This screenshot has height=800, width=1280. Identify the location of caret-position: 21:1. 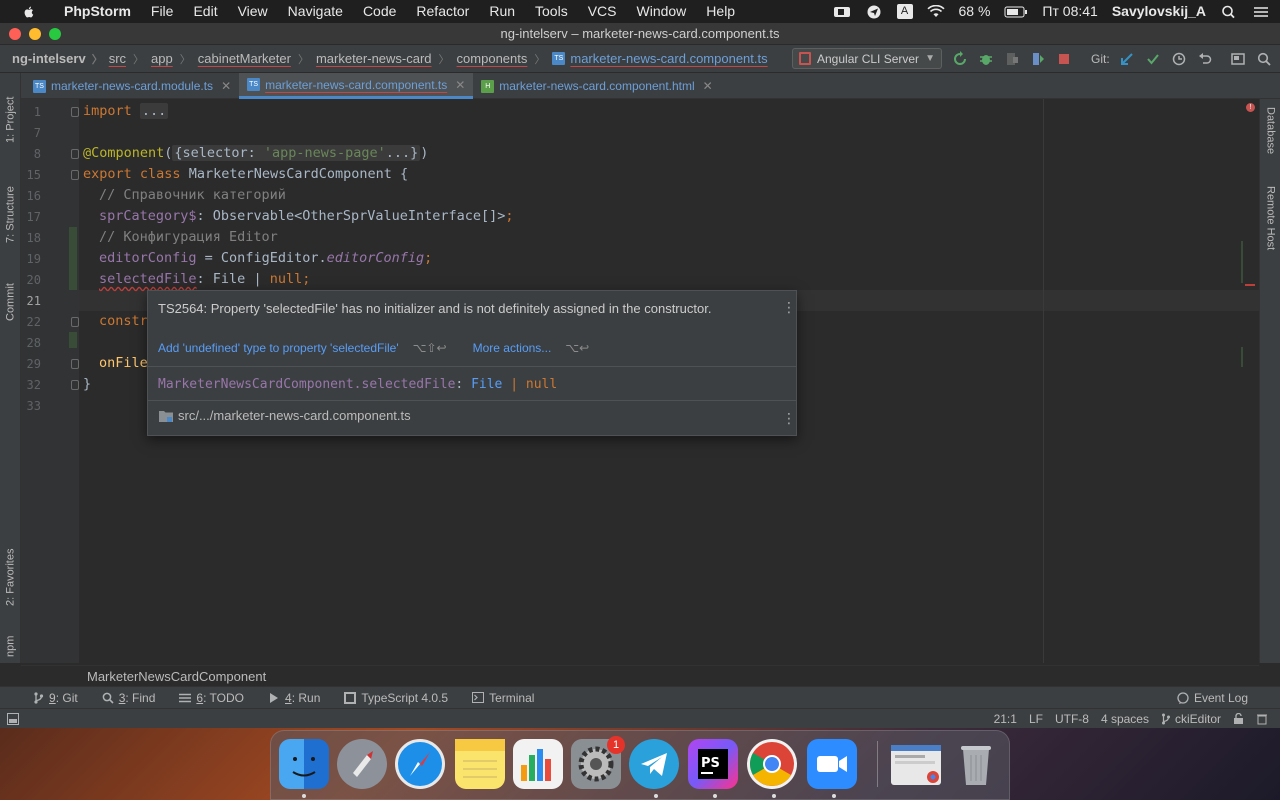
(1005, 719).